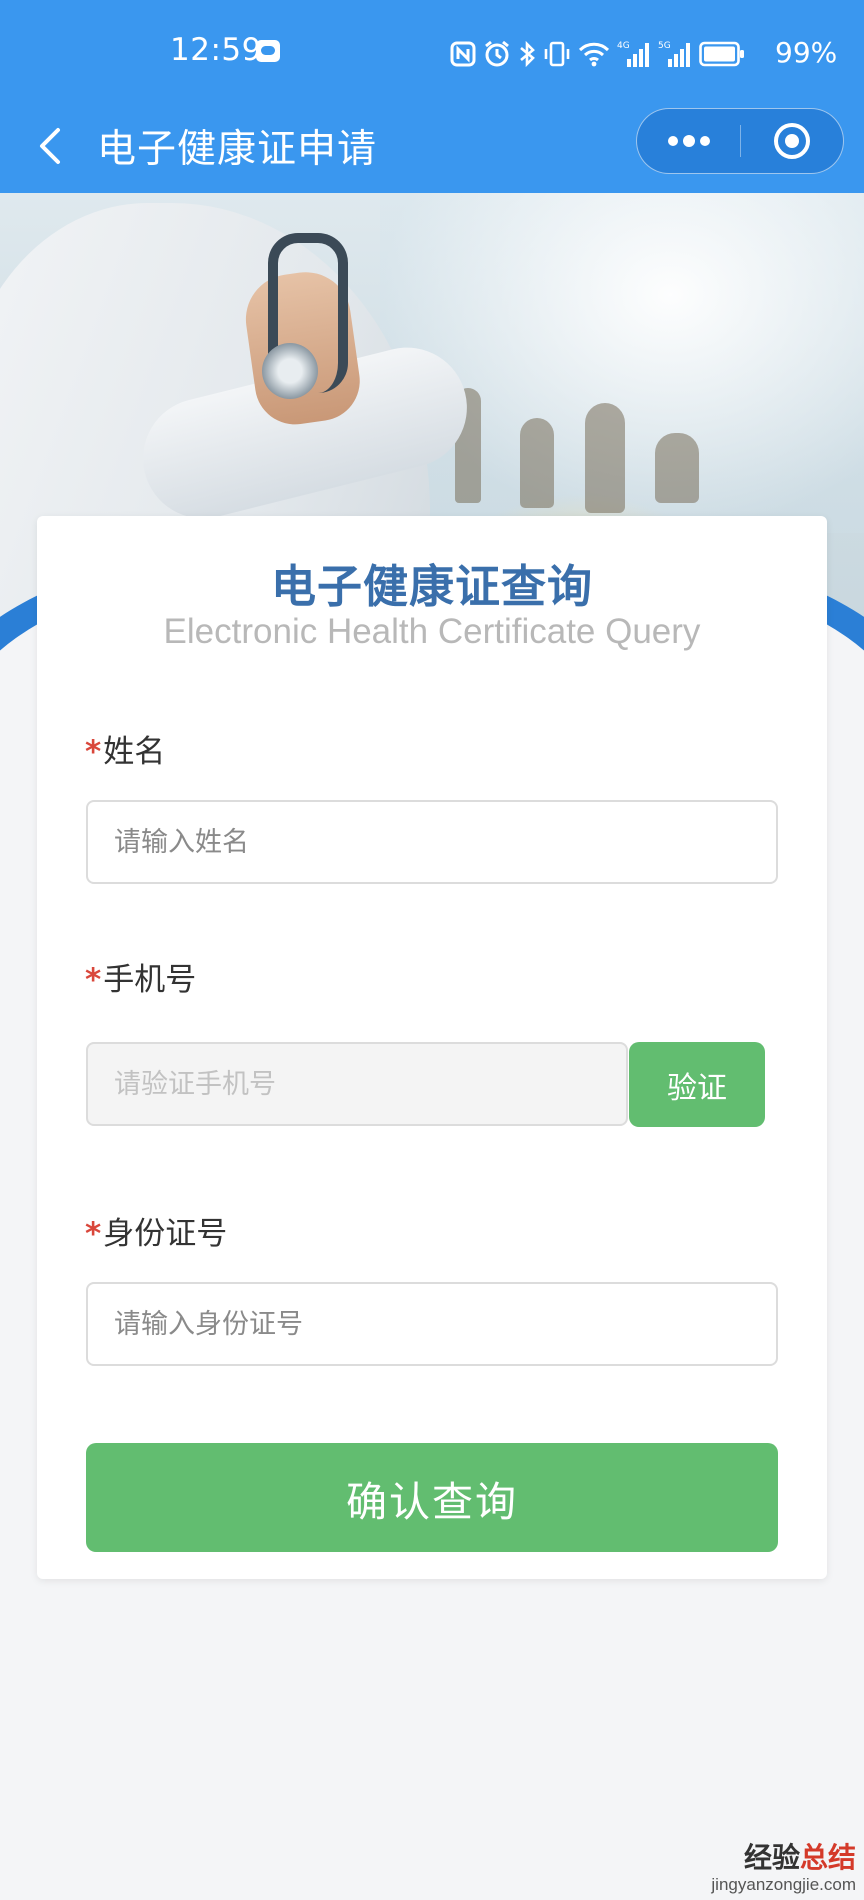  I want to click on name-input, so click(432, 842).